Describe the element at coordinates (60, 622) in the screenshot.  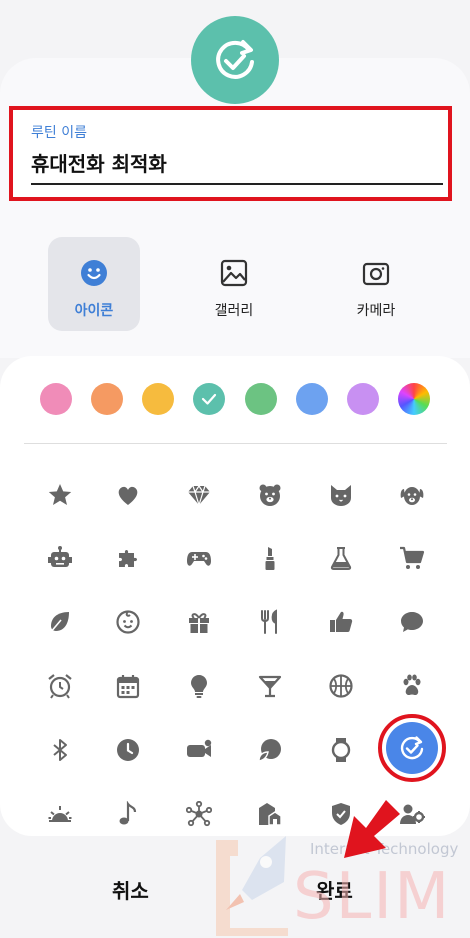
I see `leaf-icon` at that location.